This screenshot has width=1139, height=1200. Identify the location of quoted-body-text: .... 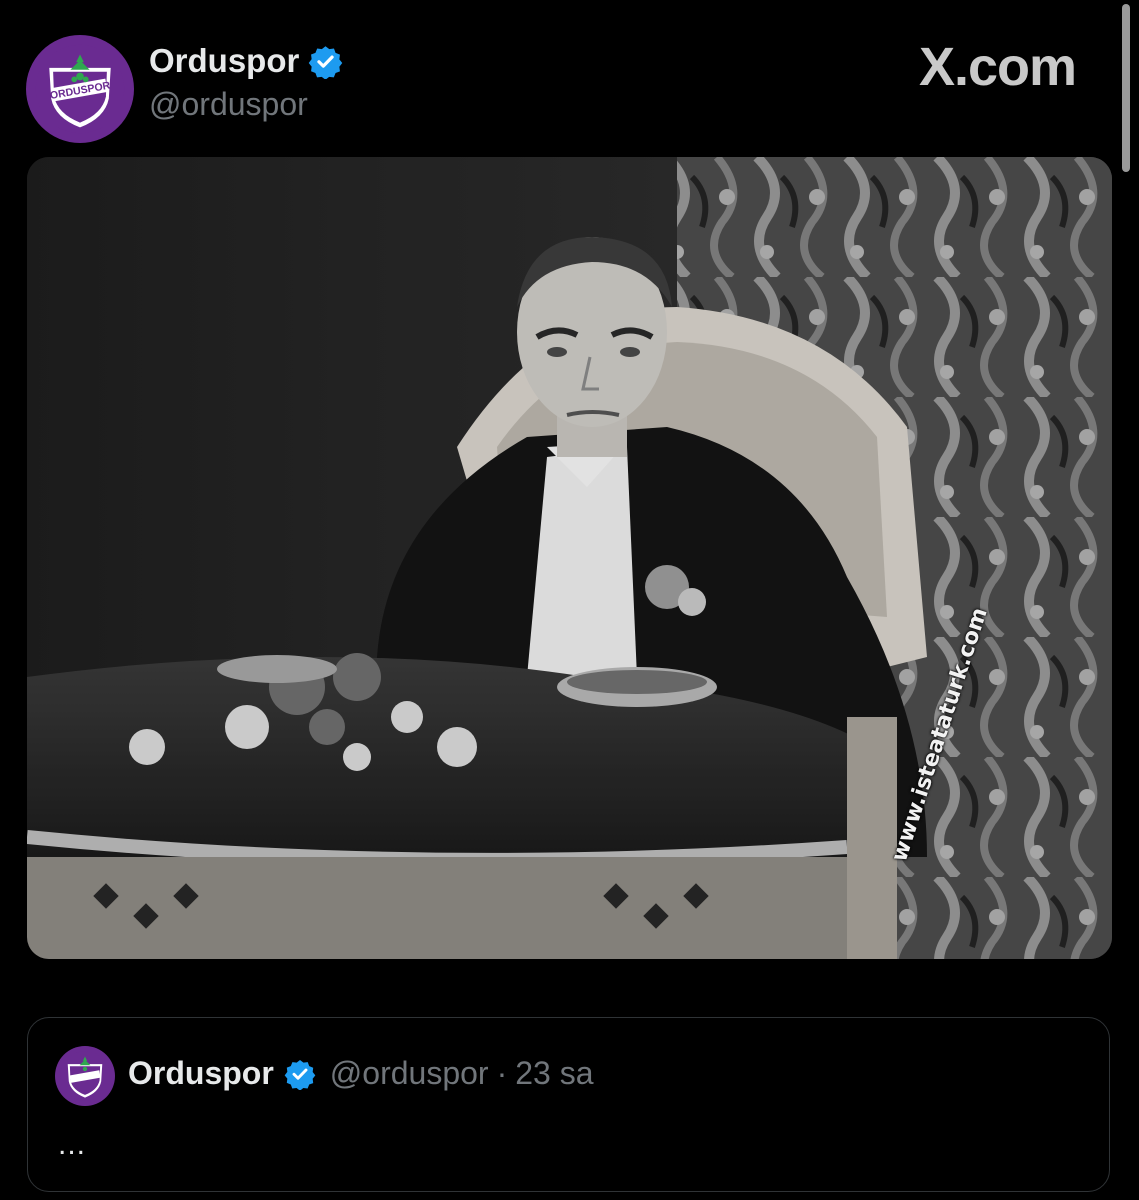
(72, 1144).